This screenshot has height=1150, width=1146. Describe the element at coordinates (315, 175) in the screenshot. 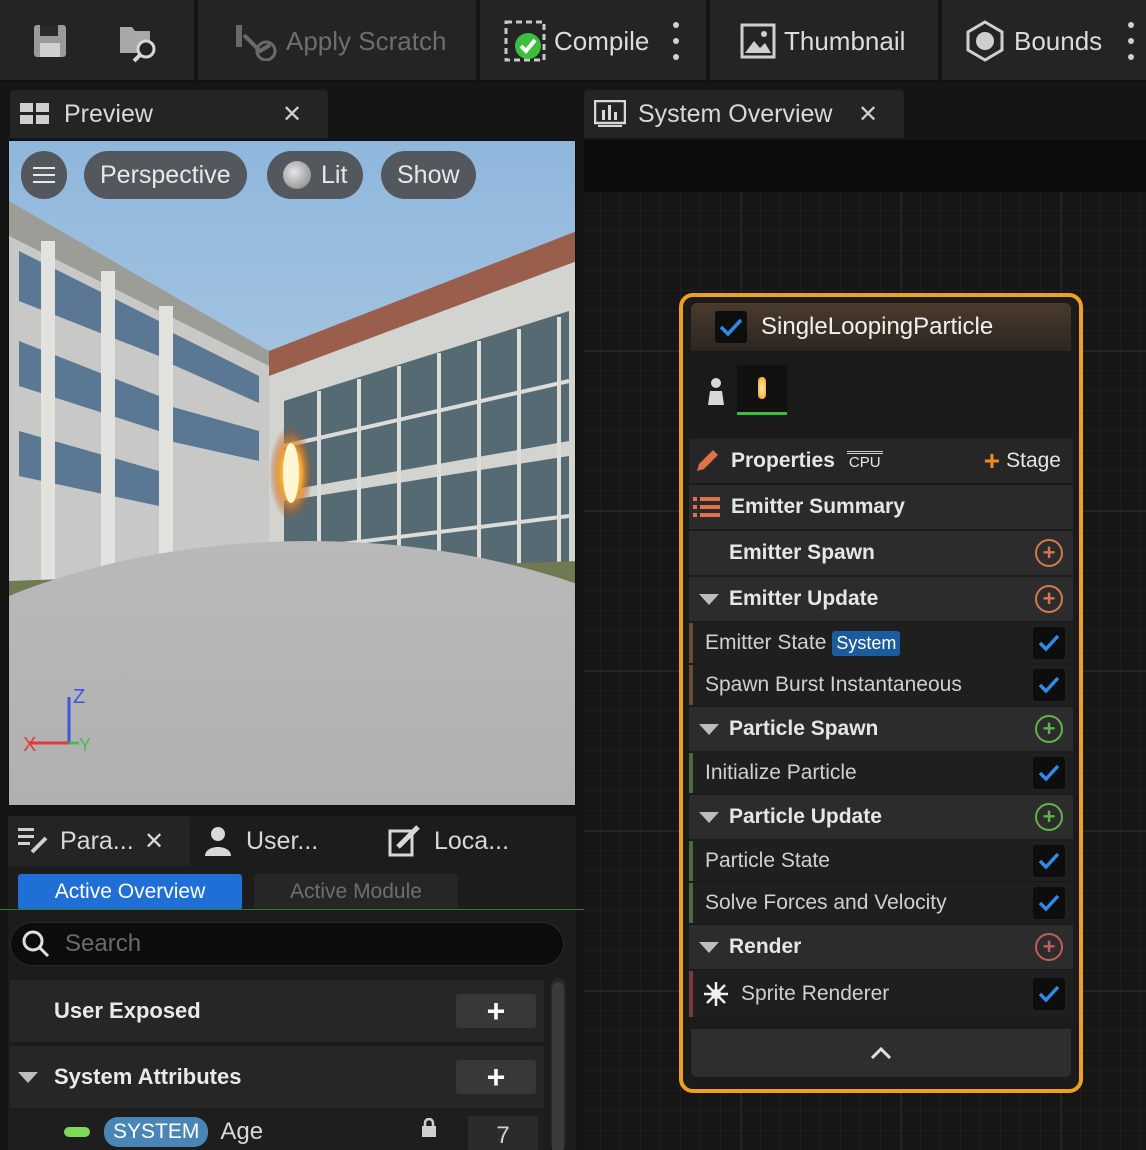

I see `lit-button: Lit` at that location.